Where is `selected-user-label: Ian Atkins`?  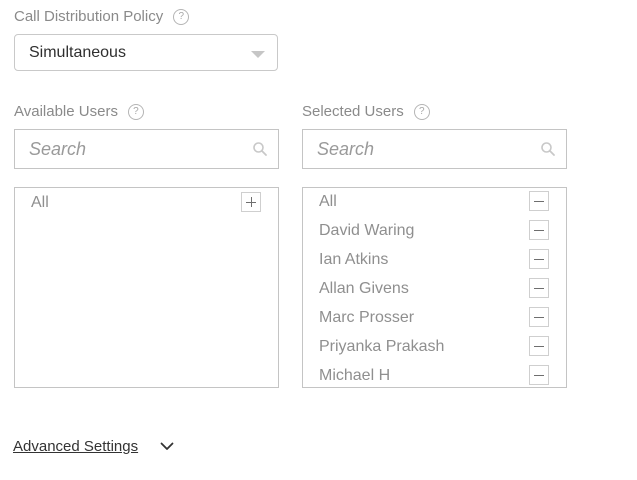
selected-user-label: Ian Atkins is located at coordinates (354, 259).